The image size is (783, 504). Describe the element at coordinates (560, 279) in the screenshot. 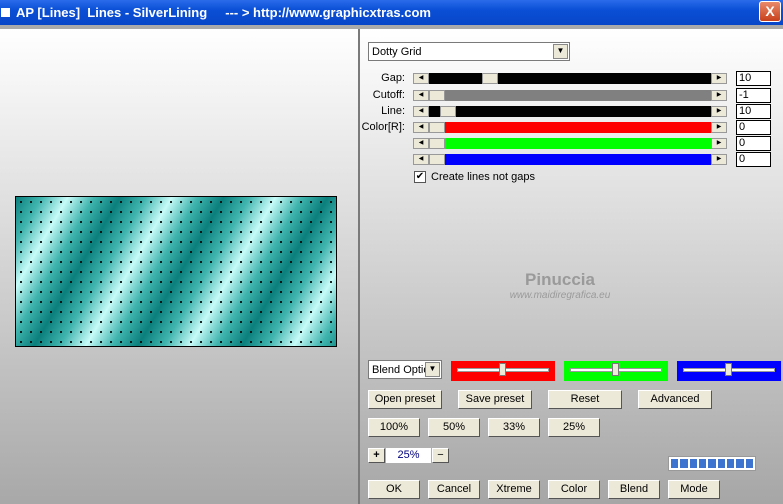

I see `watermark-name: Pinuccia` at that location.